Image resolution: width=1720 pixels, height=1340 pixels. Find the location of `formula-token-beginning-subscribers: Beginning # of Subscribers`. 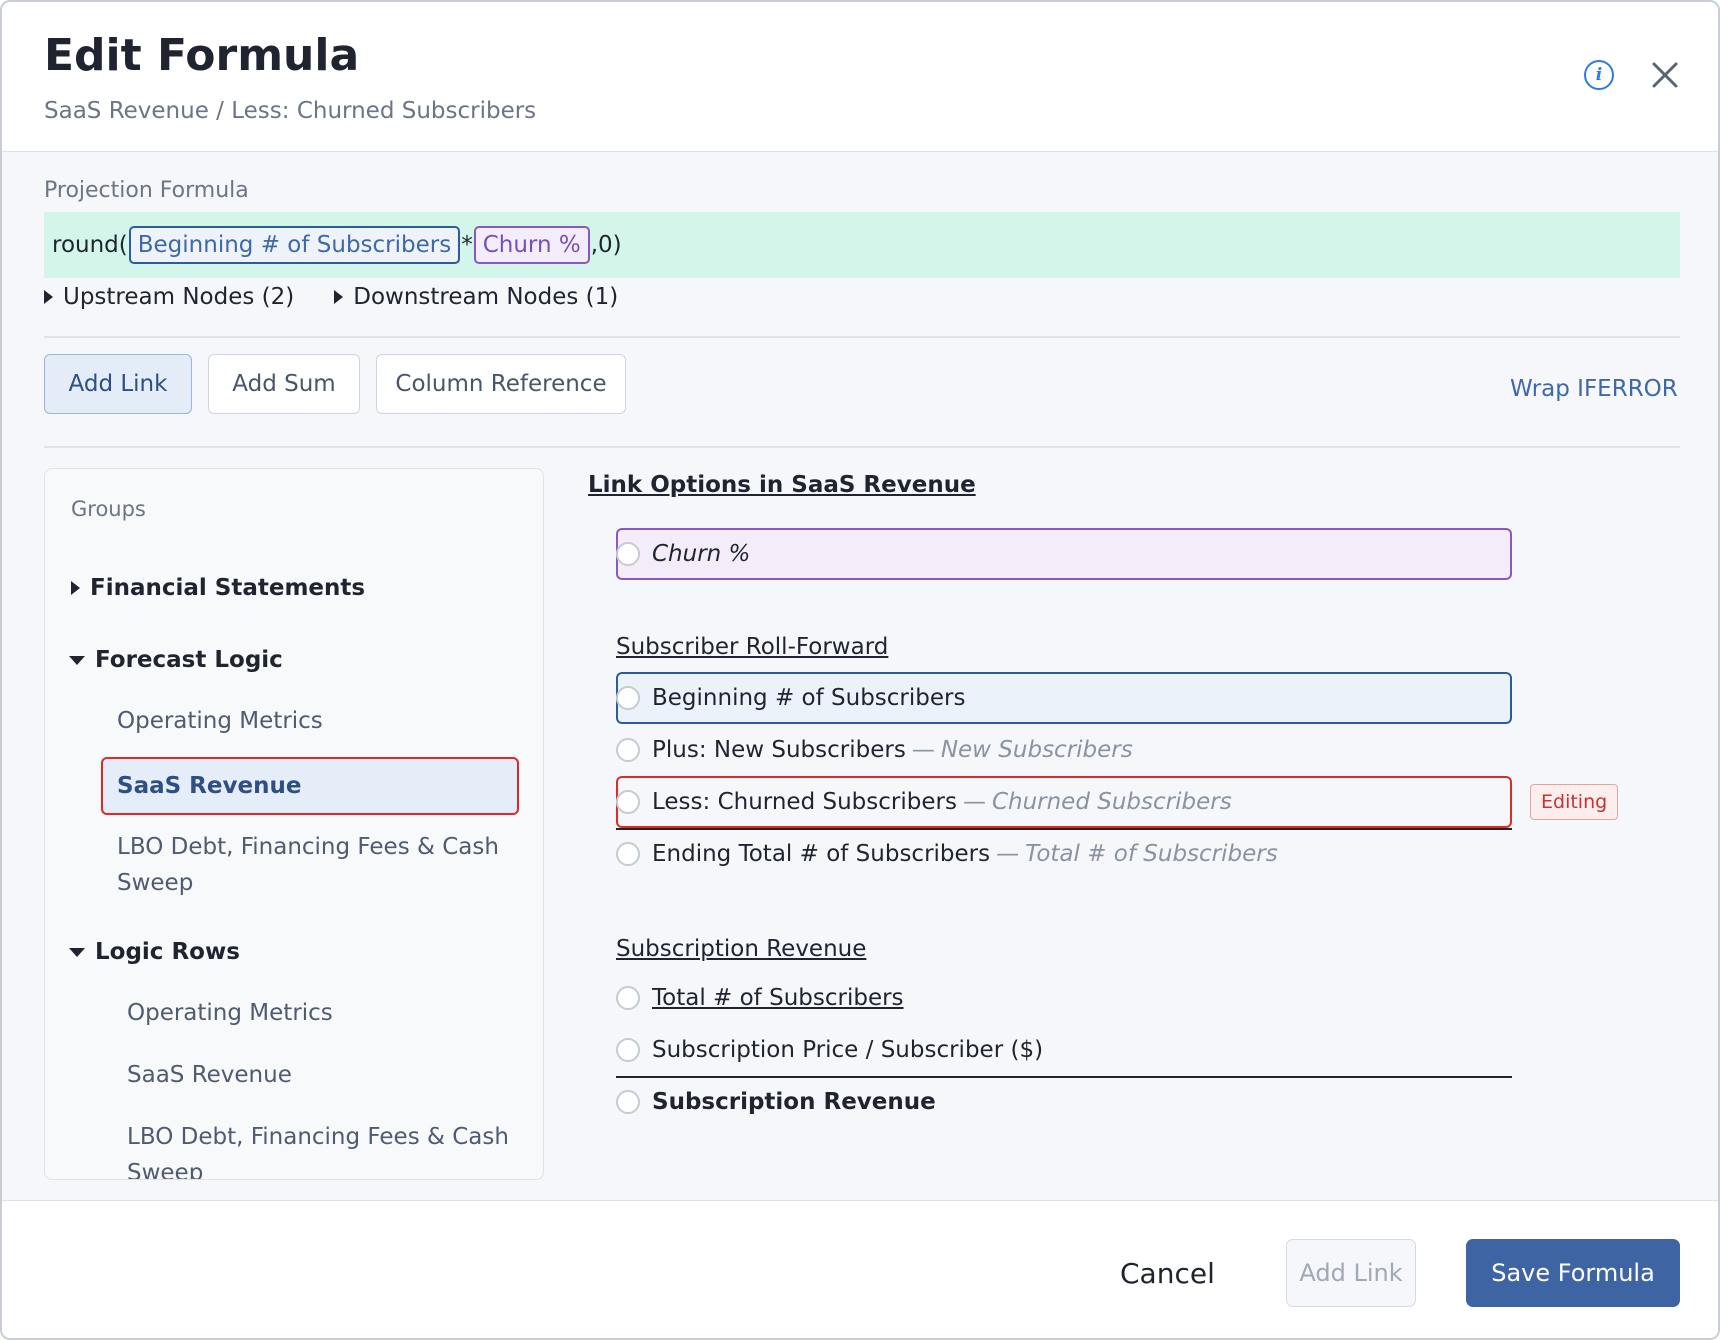

formula-token-beginning-subscribers: Beginning # of Subscribers is located at coordinates (294, 245).